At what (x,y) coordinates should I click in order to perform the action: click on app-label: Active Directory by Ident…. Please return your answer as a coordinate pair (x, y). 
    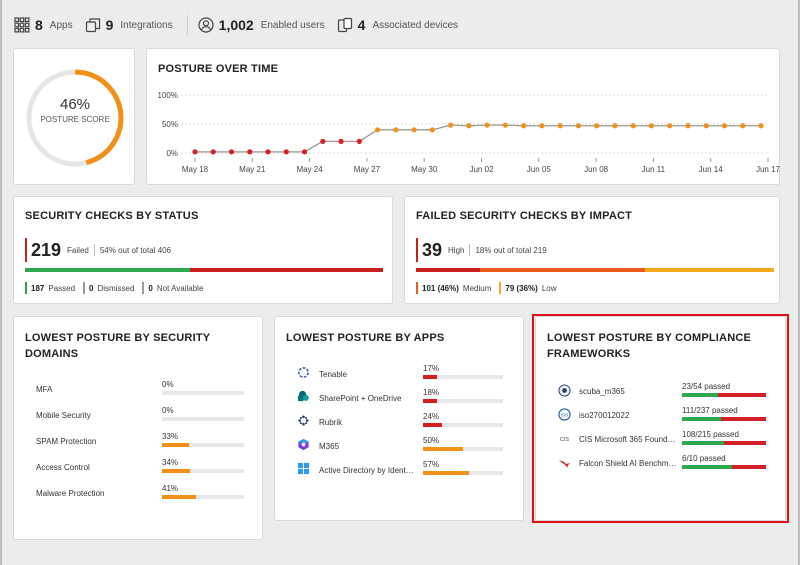
    Looking at the image, I should click on (366, 470).